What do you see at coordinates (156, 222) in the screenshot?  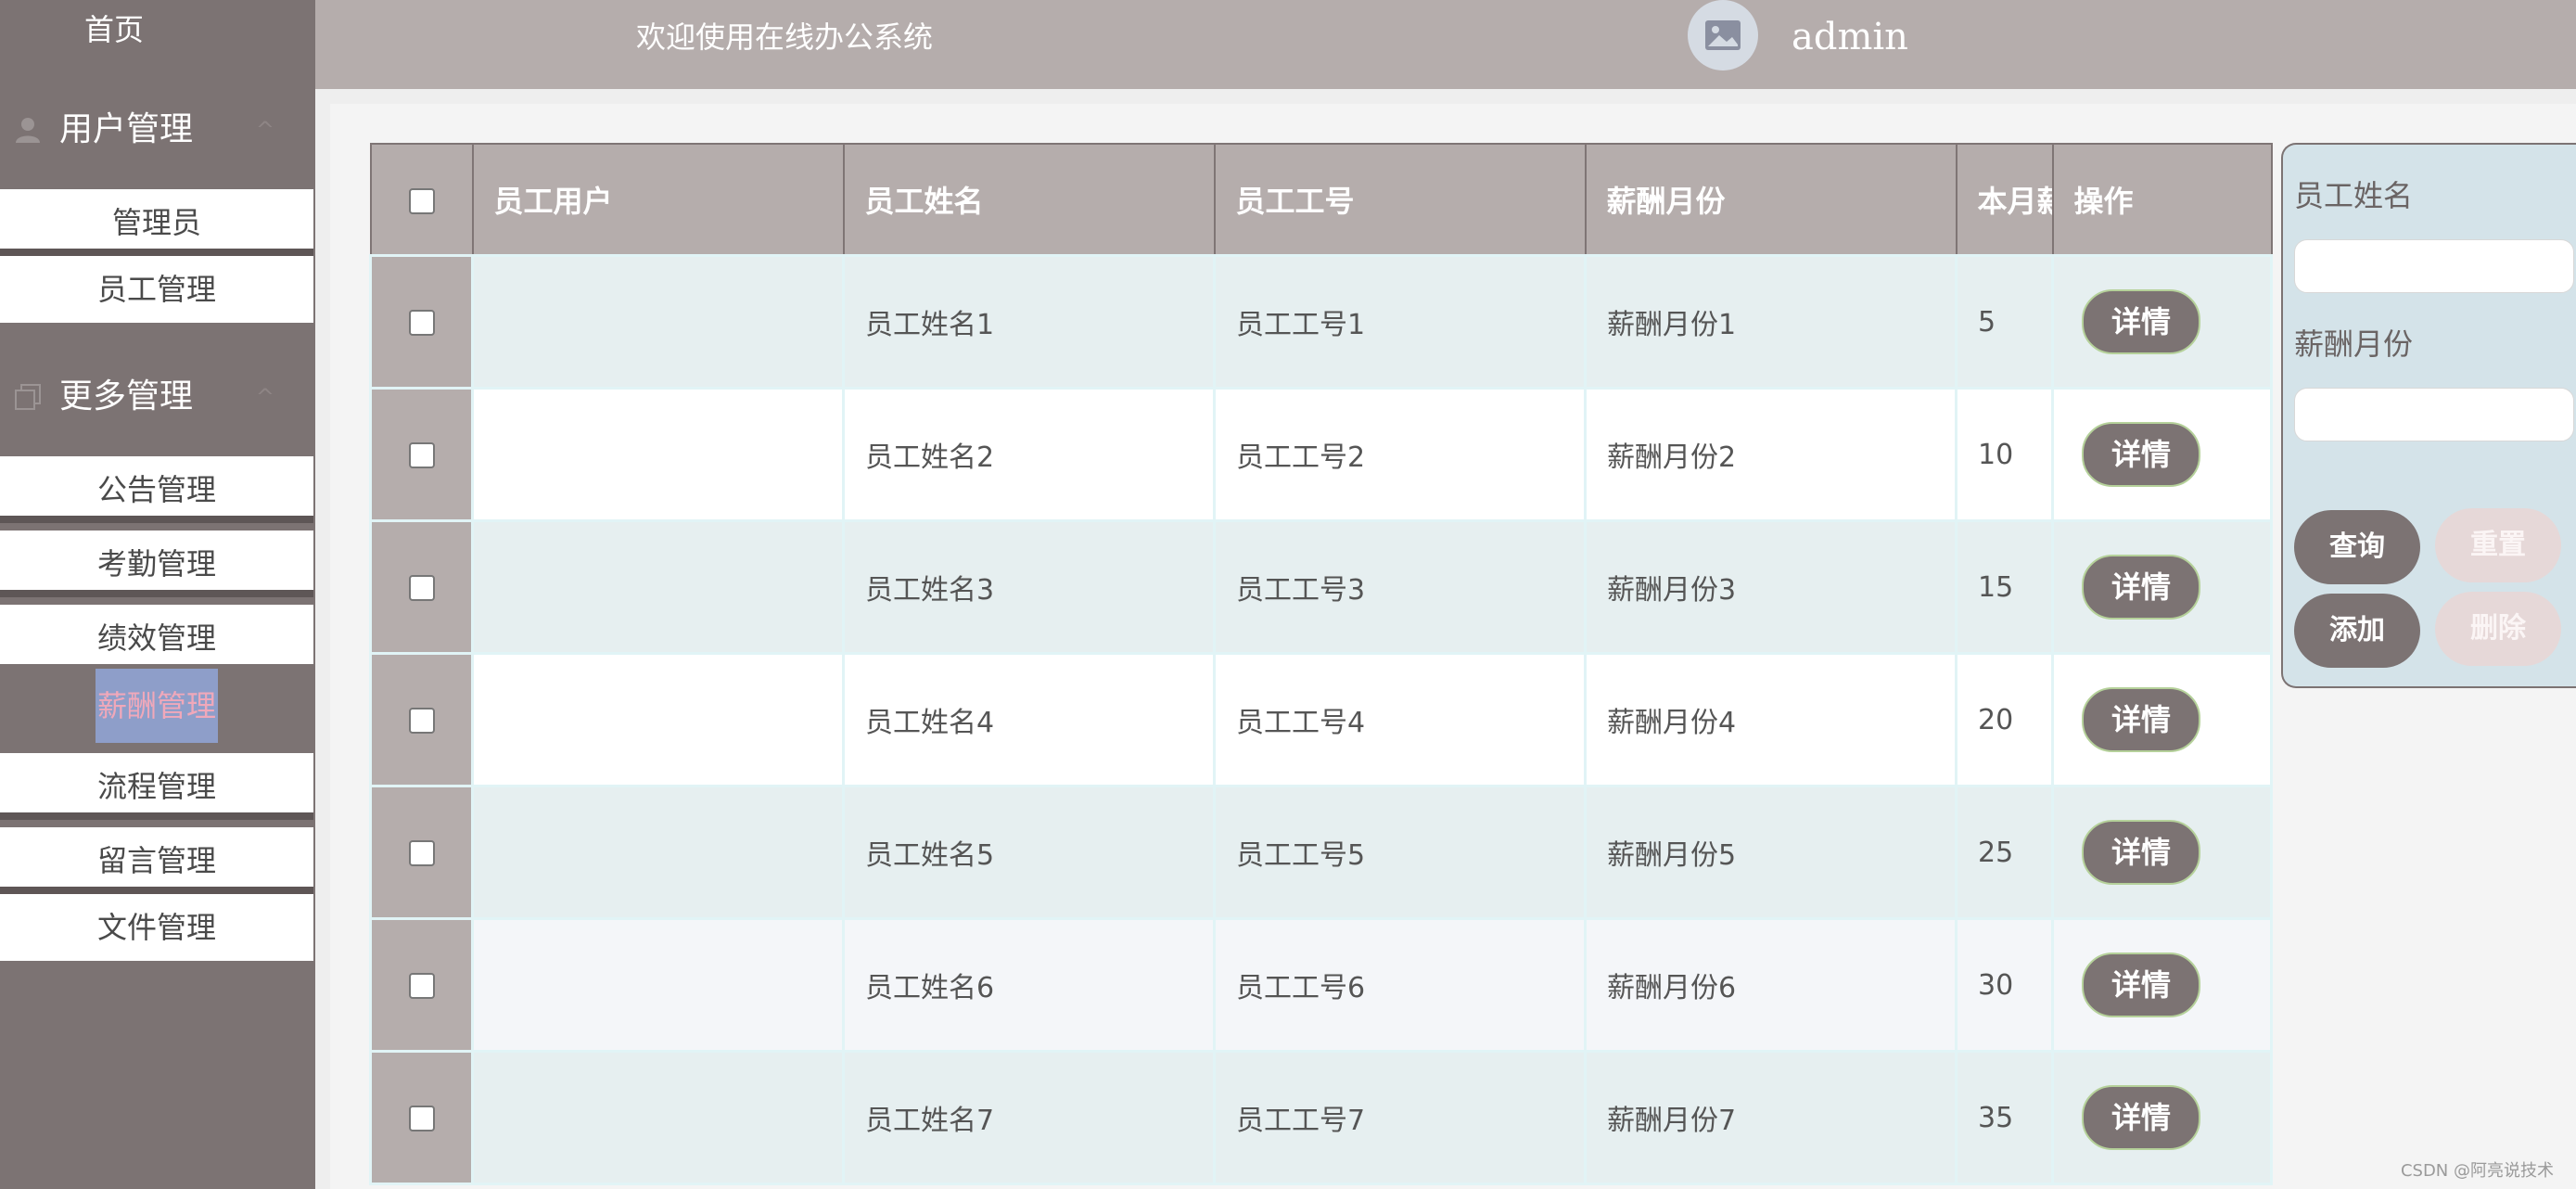 I see `sidebar-item-admin: 管理员` at bounding box center [156, 222].